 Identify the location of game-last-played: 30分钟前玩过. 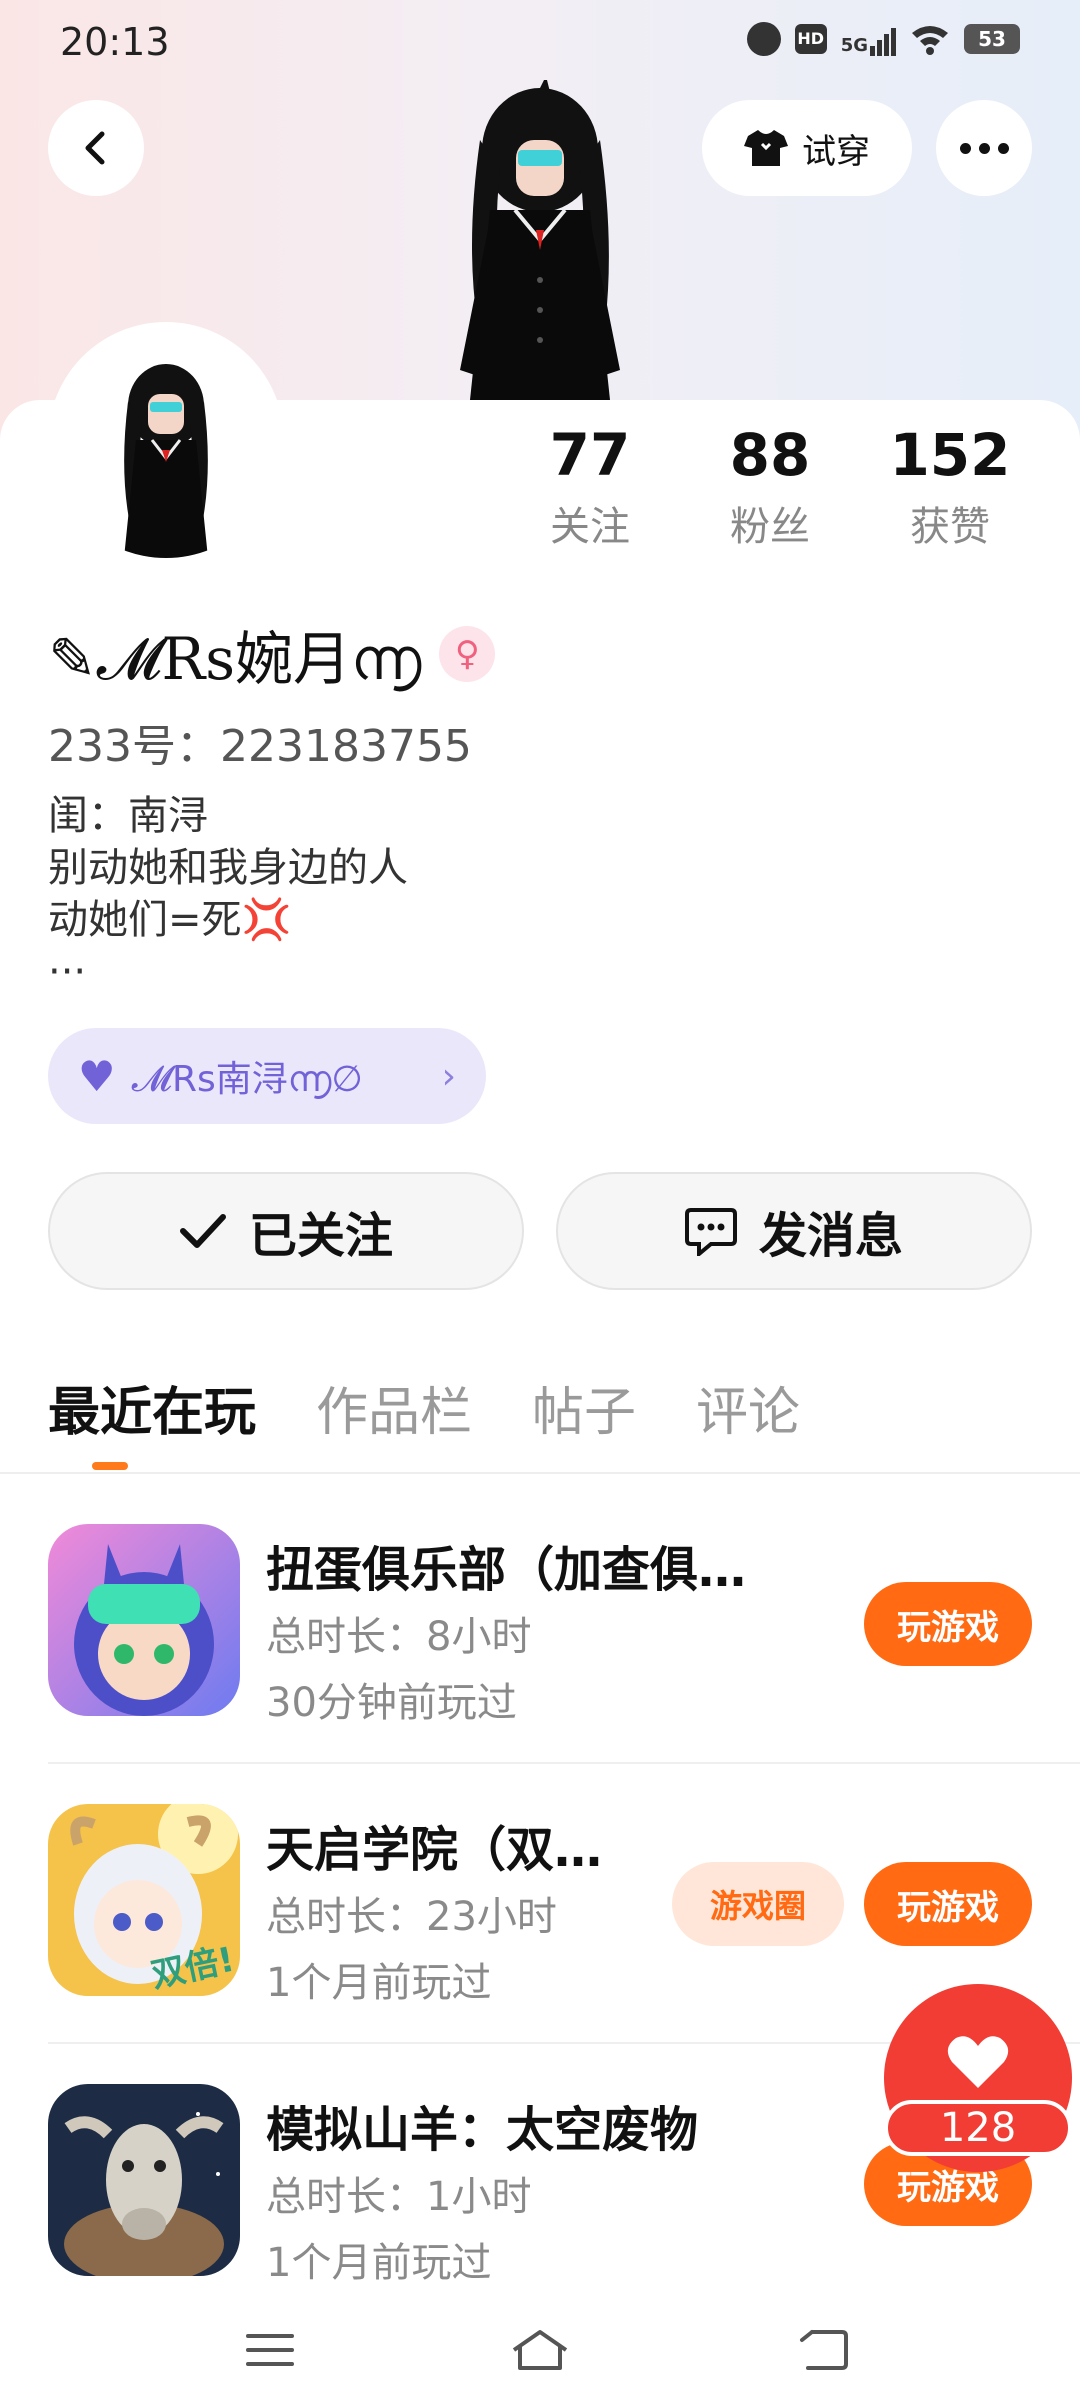
(391, 1703).